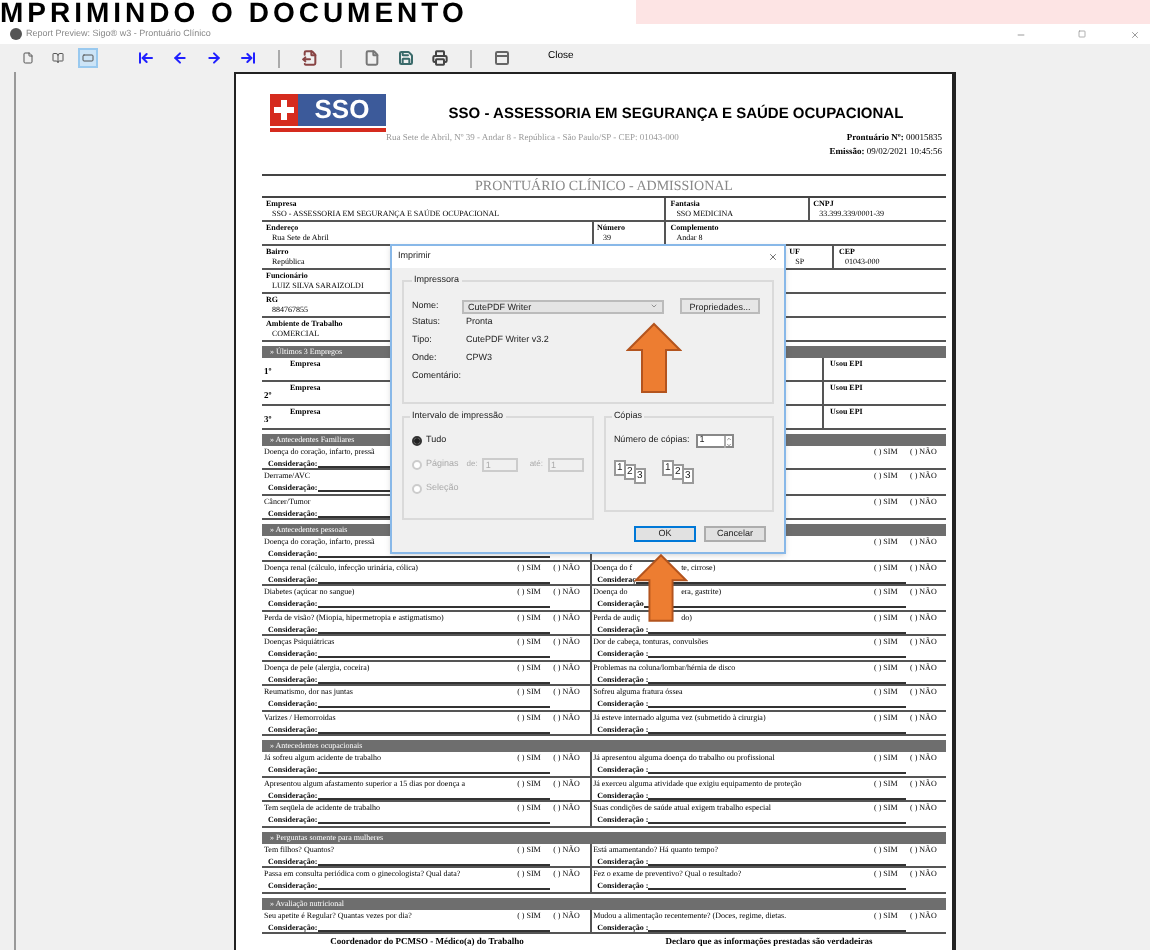 This screenshot has height=950, width=1150. What do you see at coordinates (372, 58) in the screenshot?
I see `page-icon` at bounding box center [372, 58].